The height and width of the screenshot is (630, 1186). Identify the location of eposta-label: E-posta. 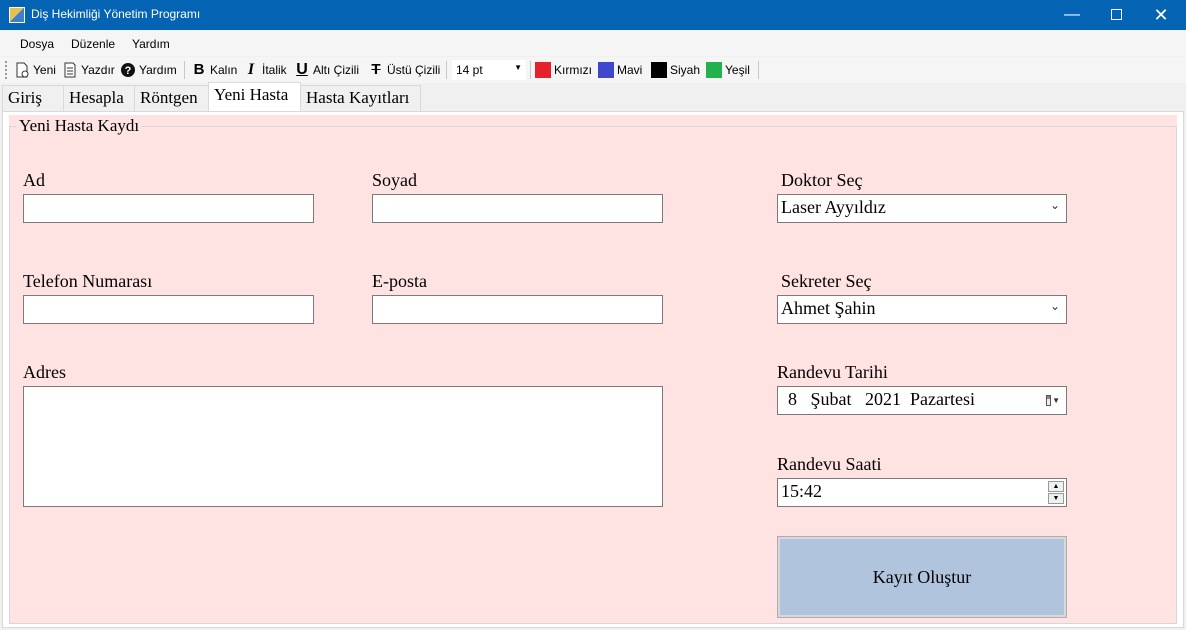
(399, 281).